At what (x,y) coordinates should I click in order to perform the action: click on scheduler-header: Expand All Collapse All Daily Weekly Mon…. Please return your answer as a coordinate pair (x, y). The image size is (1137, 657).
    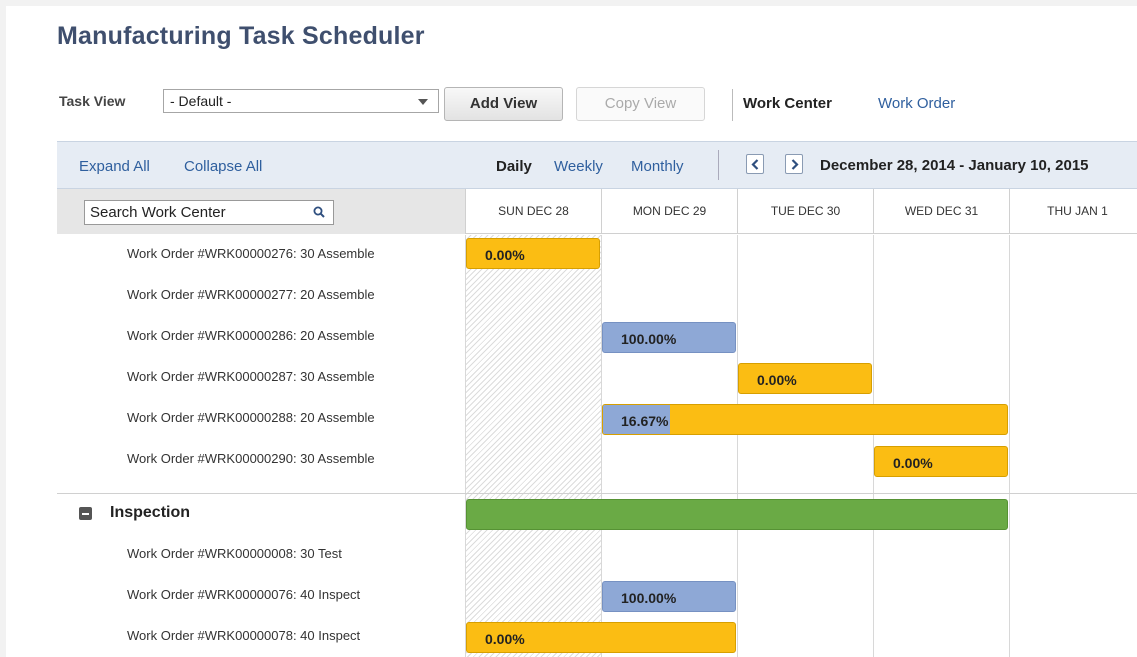
    Looking at the image, I should click on (597, 165).